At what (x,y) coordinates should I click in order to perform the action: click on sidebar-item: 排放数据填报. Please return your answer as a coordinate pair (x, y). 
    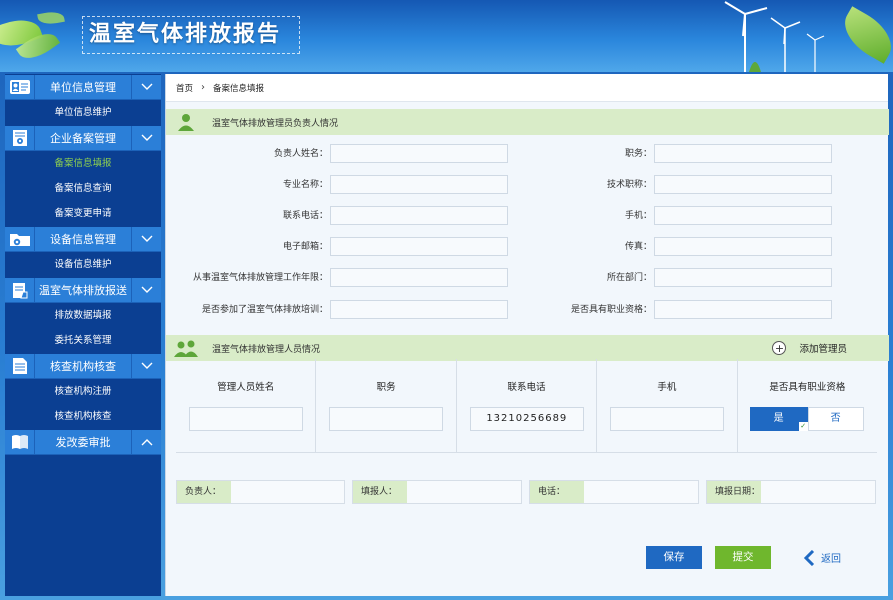
    Looking at the image, I should click on (83, 315).